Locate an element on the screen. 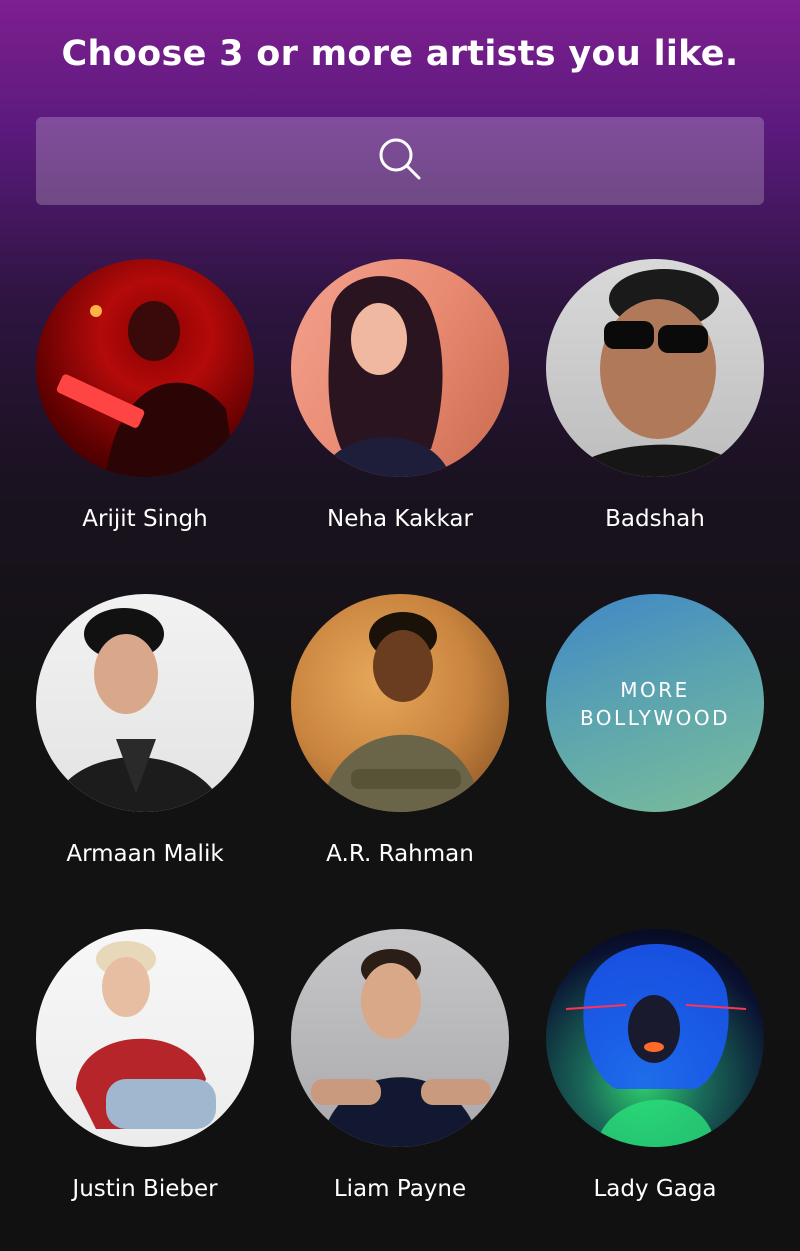  artist-tile-liam-payne: Liam Payne is located at coordinates (400, 1066).